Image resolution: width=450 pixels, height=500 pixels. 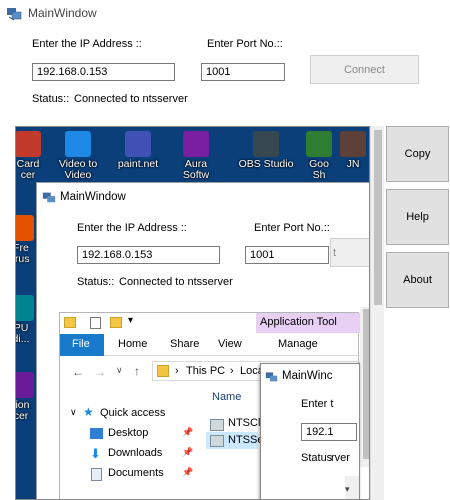 What do you see at coordinates (266, 144) in the screenshot?
I see `obs-icon` at bounding box center [266, 144].